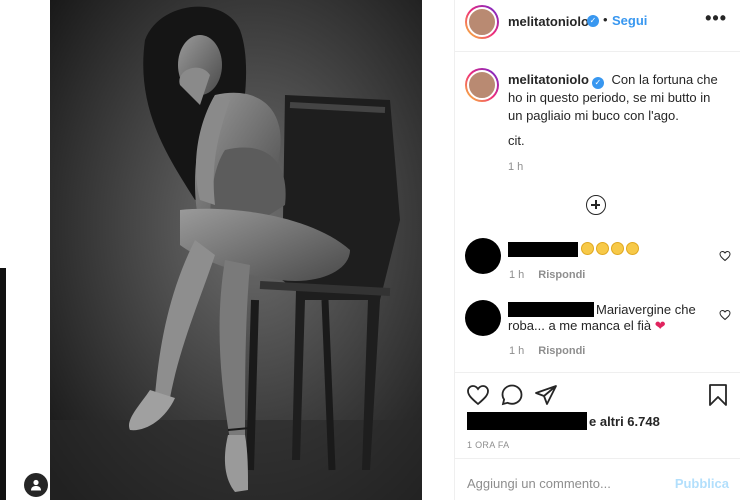  What do you see at coordinates (702, 483) in the screenshot?
I see `publish-button: Pubblica` at bounding box center [702, 483].